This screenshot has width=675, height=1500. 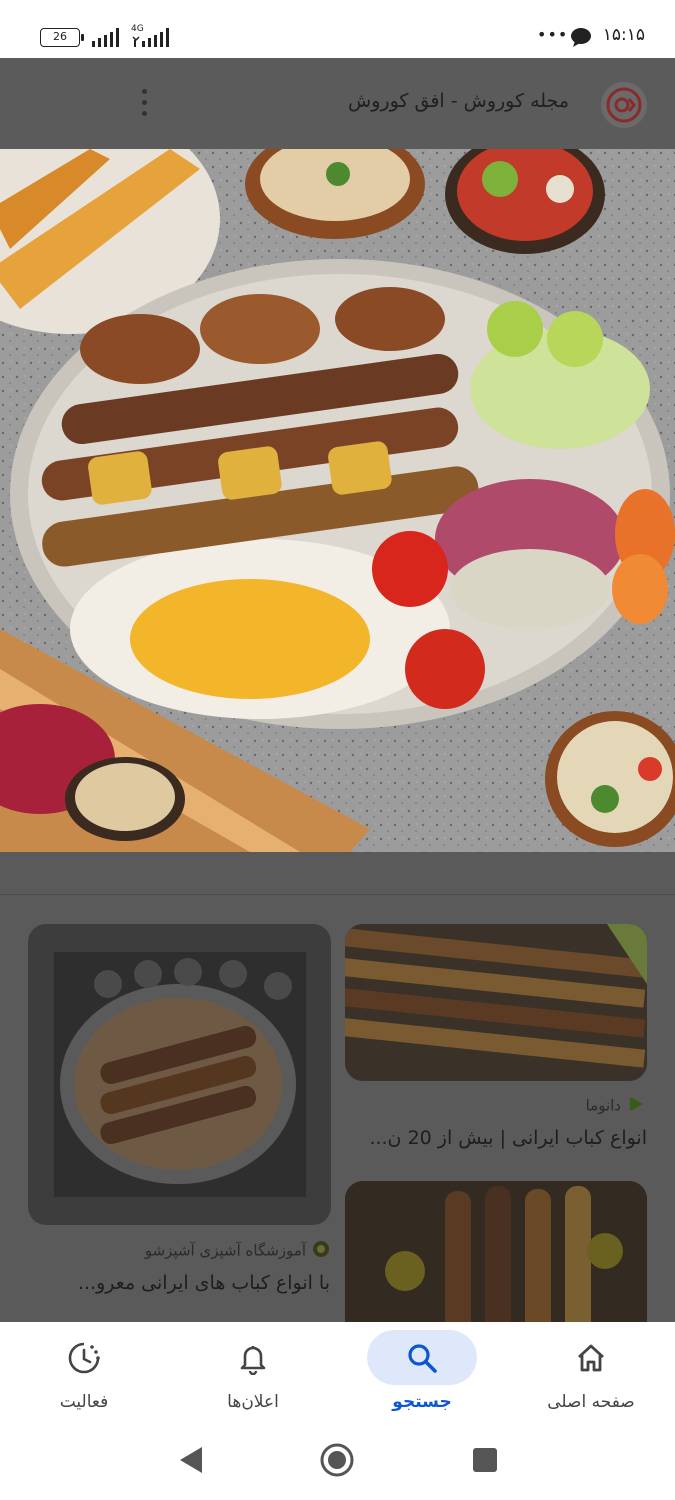 What do you see at coordinates (84, 1402) in the screenshot?
I see `nav-activity-label: فعالیت` at bounding box center [84, 1402].